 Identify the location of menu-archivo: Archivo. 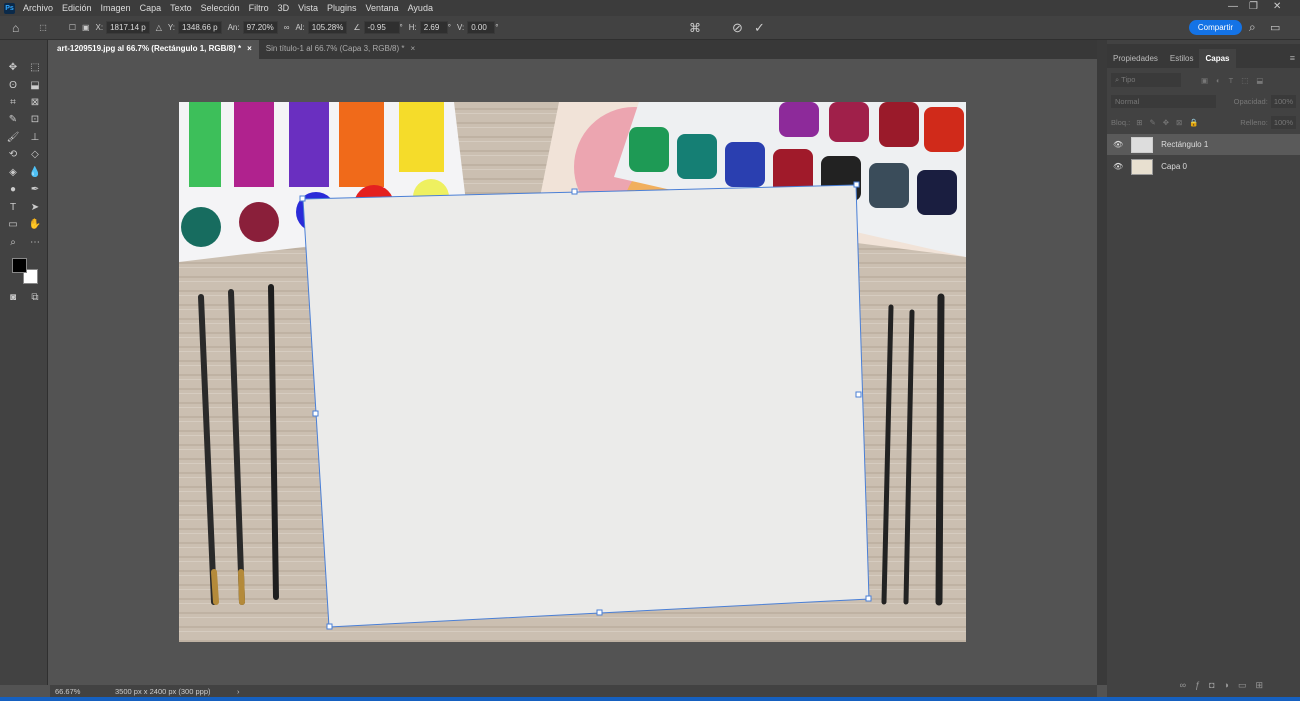
(38, 8).